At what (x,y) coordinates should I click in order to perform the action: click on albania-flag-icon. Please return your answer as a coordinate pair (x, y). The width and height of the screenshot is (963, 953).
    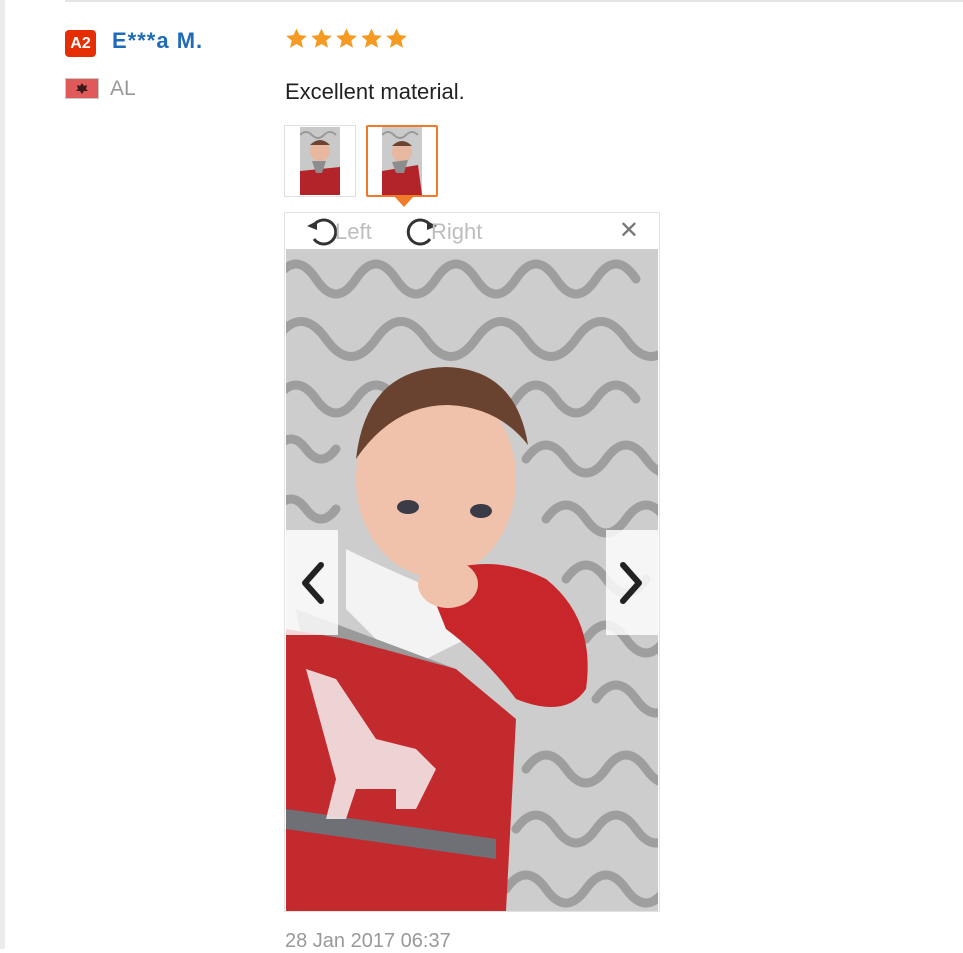
    Looking at the image, I should click on (82, 88).